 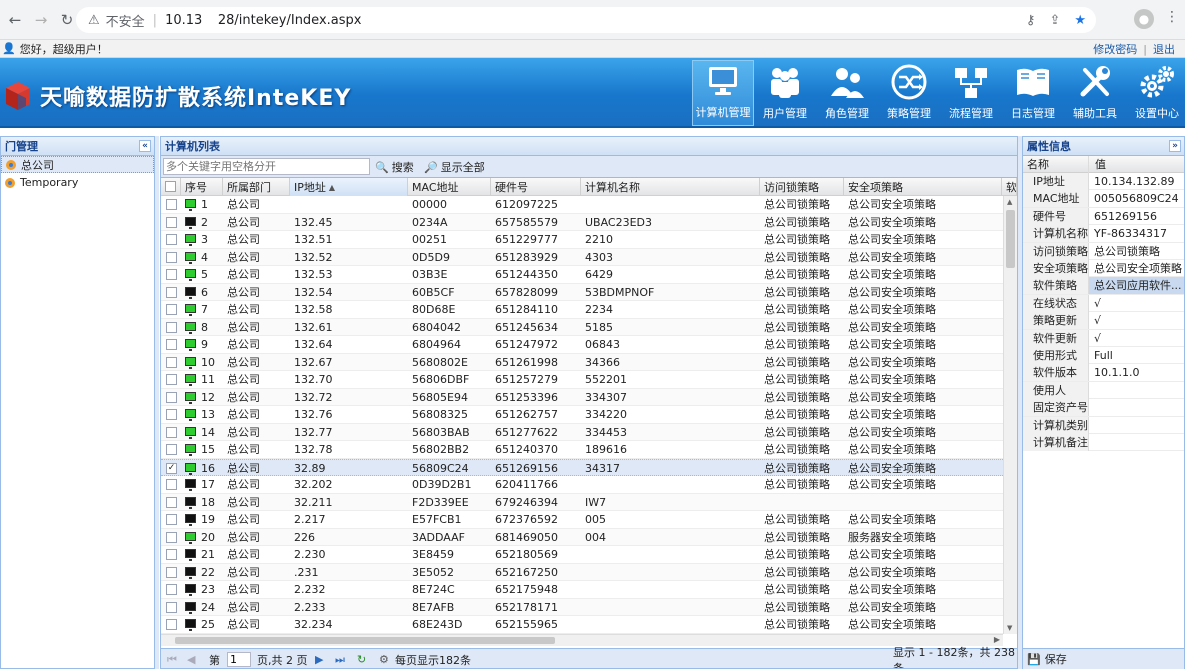 What do you see at coordinates (1103, 269) in the screenshot?
I see `property-row: 安全项策略 总公司安全项策略` at bounding box center [1103, 269].